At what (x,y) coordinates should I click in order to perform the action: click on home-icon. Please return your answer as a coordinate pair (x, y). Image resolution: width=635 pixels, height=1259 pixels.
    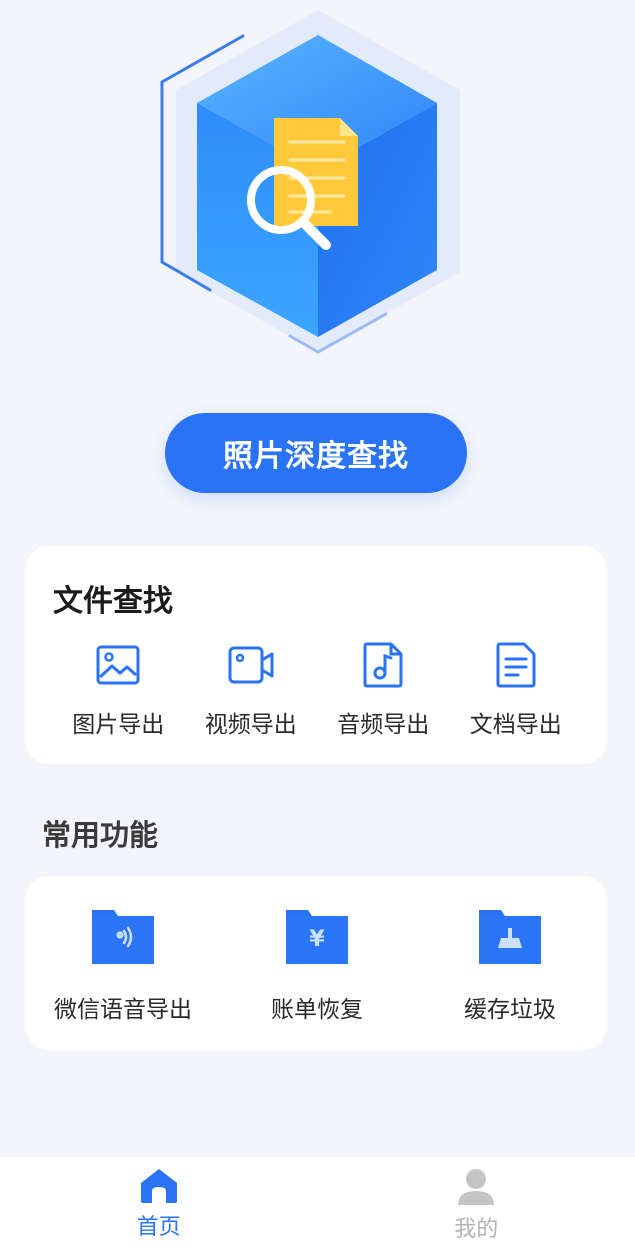
    Looking at the image, I should click on (158, 1186).